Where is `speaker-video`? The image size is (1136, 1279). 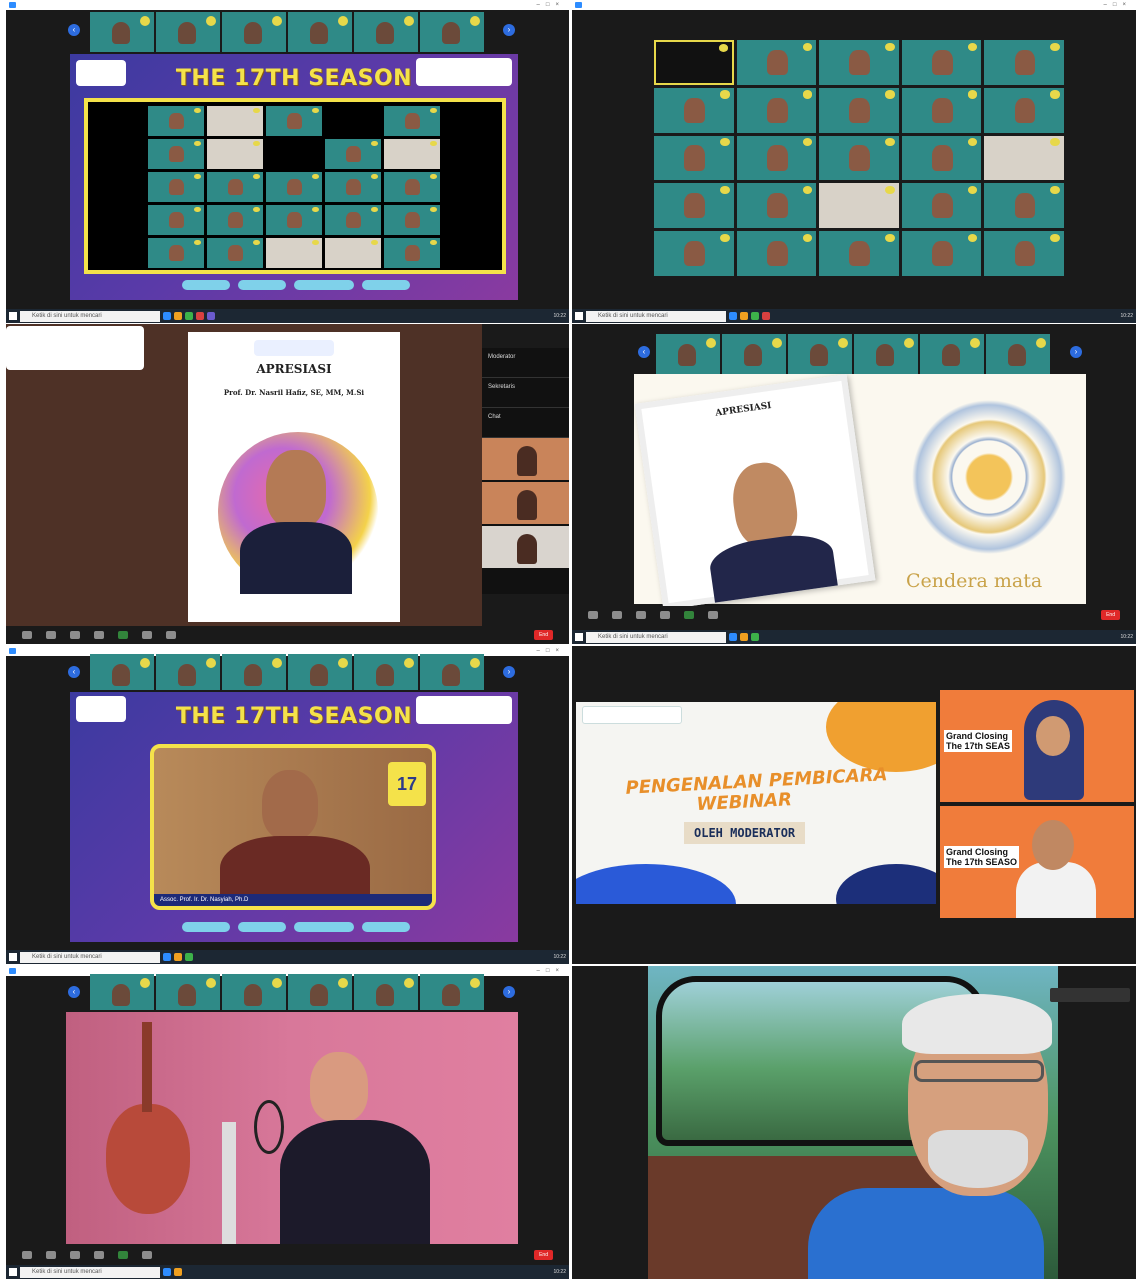 speaker-video is located at coordinates (290, 805).